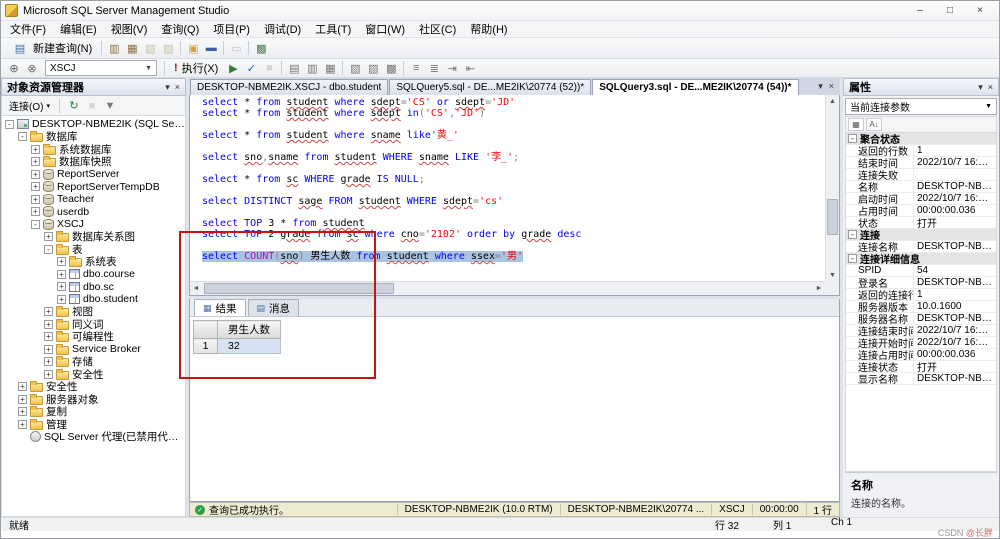 The width and height of the screenshot is (1000, 539). Describe the element at coordinates (832, 275) in the screenshot. I see `scroll-down-icon: ▼` at that location.